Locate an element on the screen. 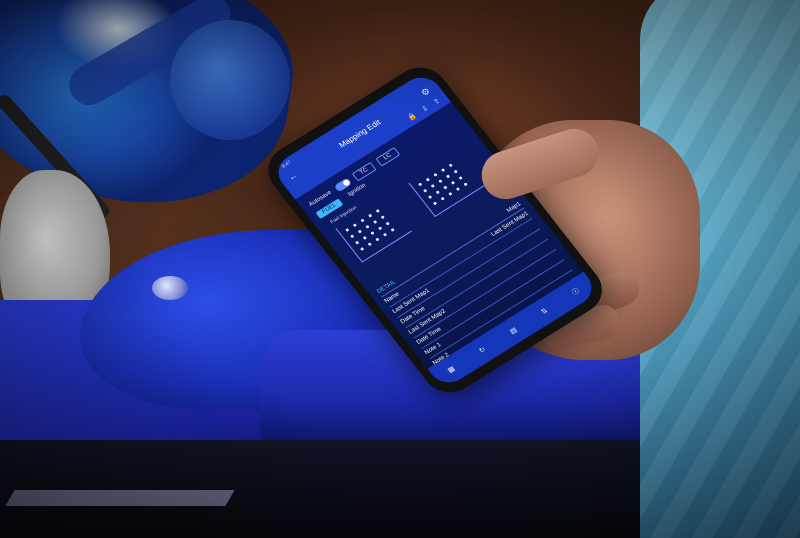 The width and height of the screenshot is (800, 538). helmet-visor is located at coordinates (230, 80).